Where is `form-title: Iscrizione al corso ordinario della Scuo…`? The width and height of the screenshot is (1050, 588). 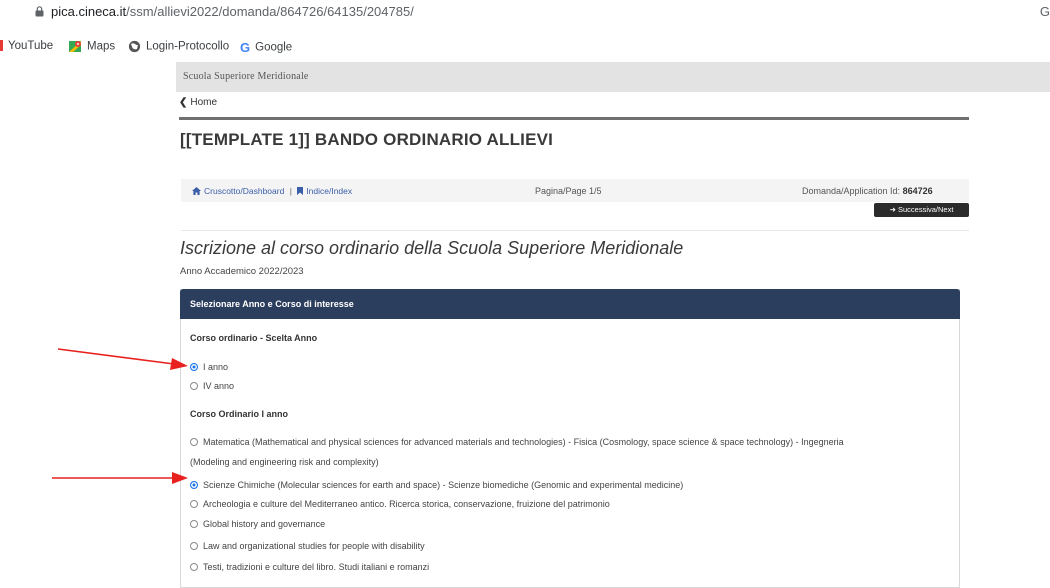 form-title: Iscrizione al corso ordinario della Scuo… is located at coordinates (432, 248).